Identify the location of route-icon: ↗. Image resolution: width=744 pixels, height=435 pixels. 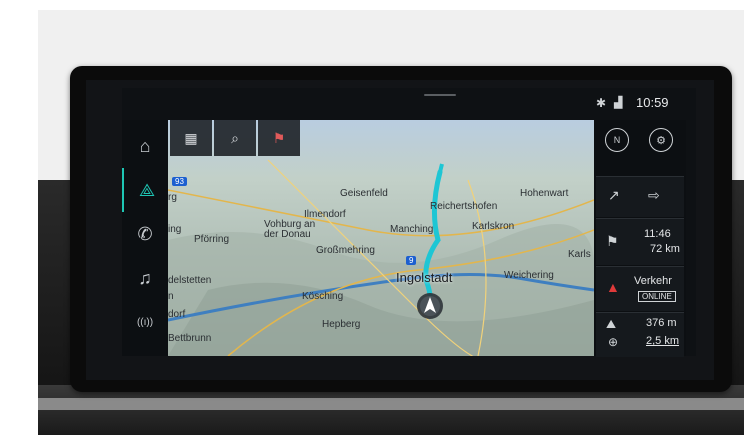
(614, 195).